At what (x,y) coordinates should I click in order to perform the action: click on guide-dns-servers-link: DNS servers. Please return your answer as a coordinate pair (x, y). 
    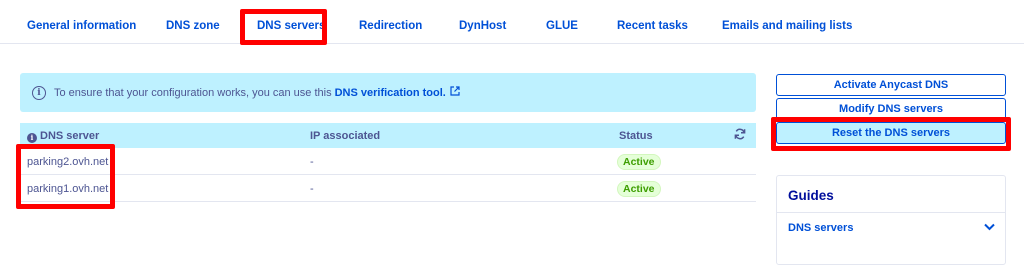
    Looking at the image, I should click on (820, 228).